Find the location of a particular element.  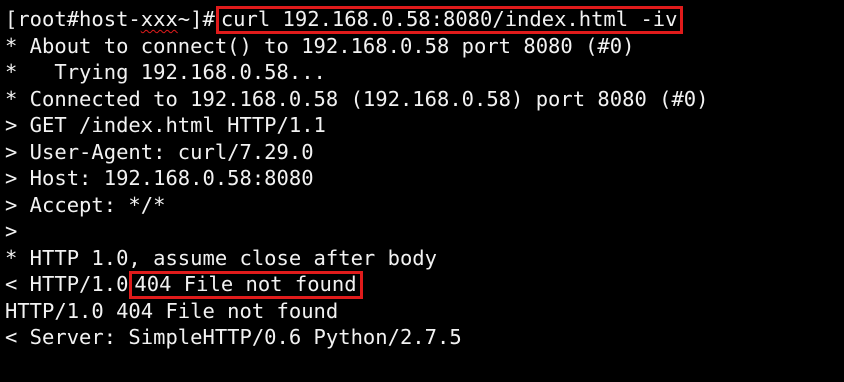

prompt-open: [root#host- is located at coordinates (73, 19).